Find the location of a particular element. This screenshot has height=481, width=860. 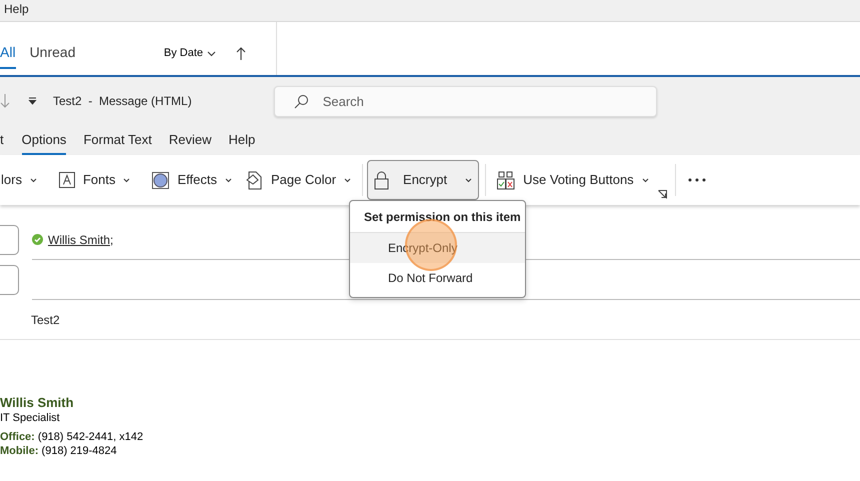

dropdown-button: Page Color is located at coordinates (298, 180).